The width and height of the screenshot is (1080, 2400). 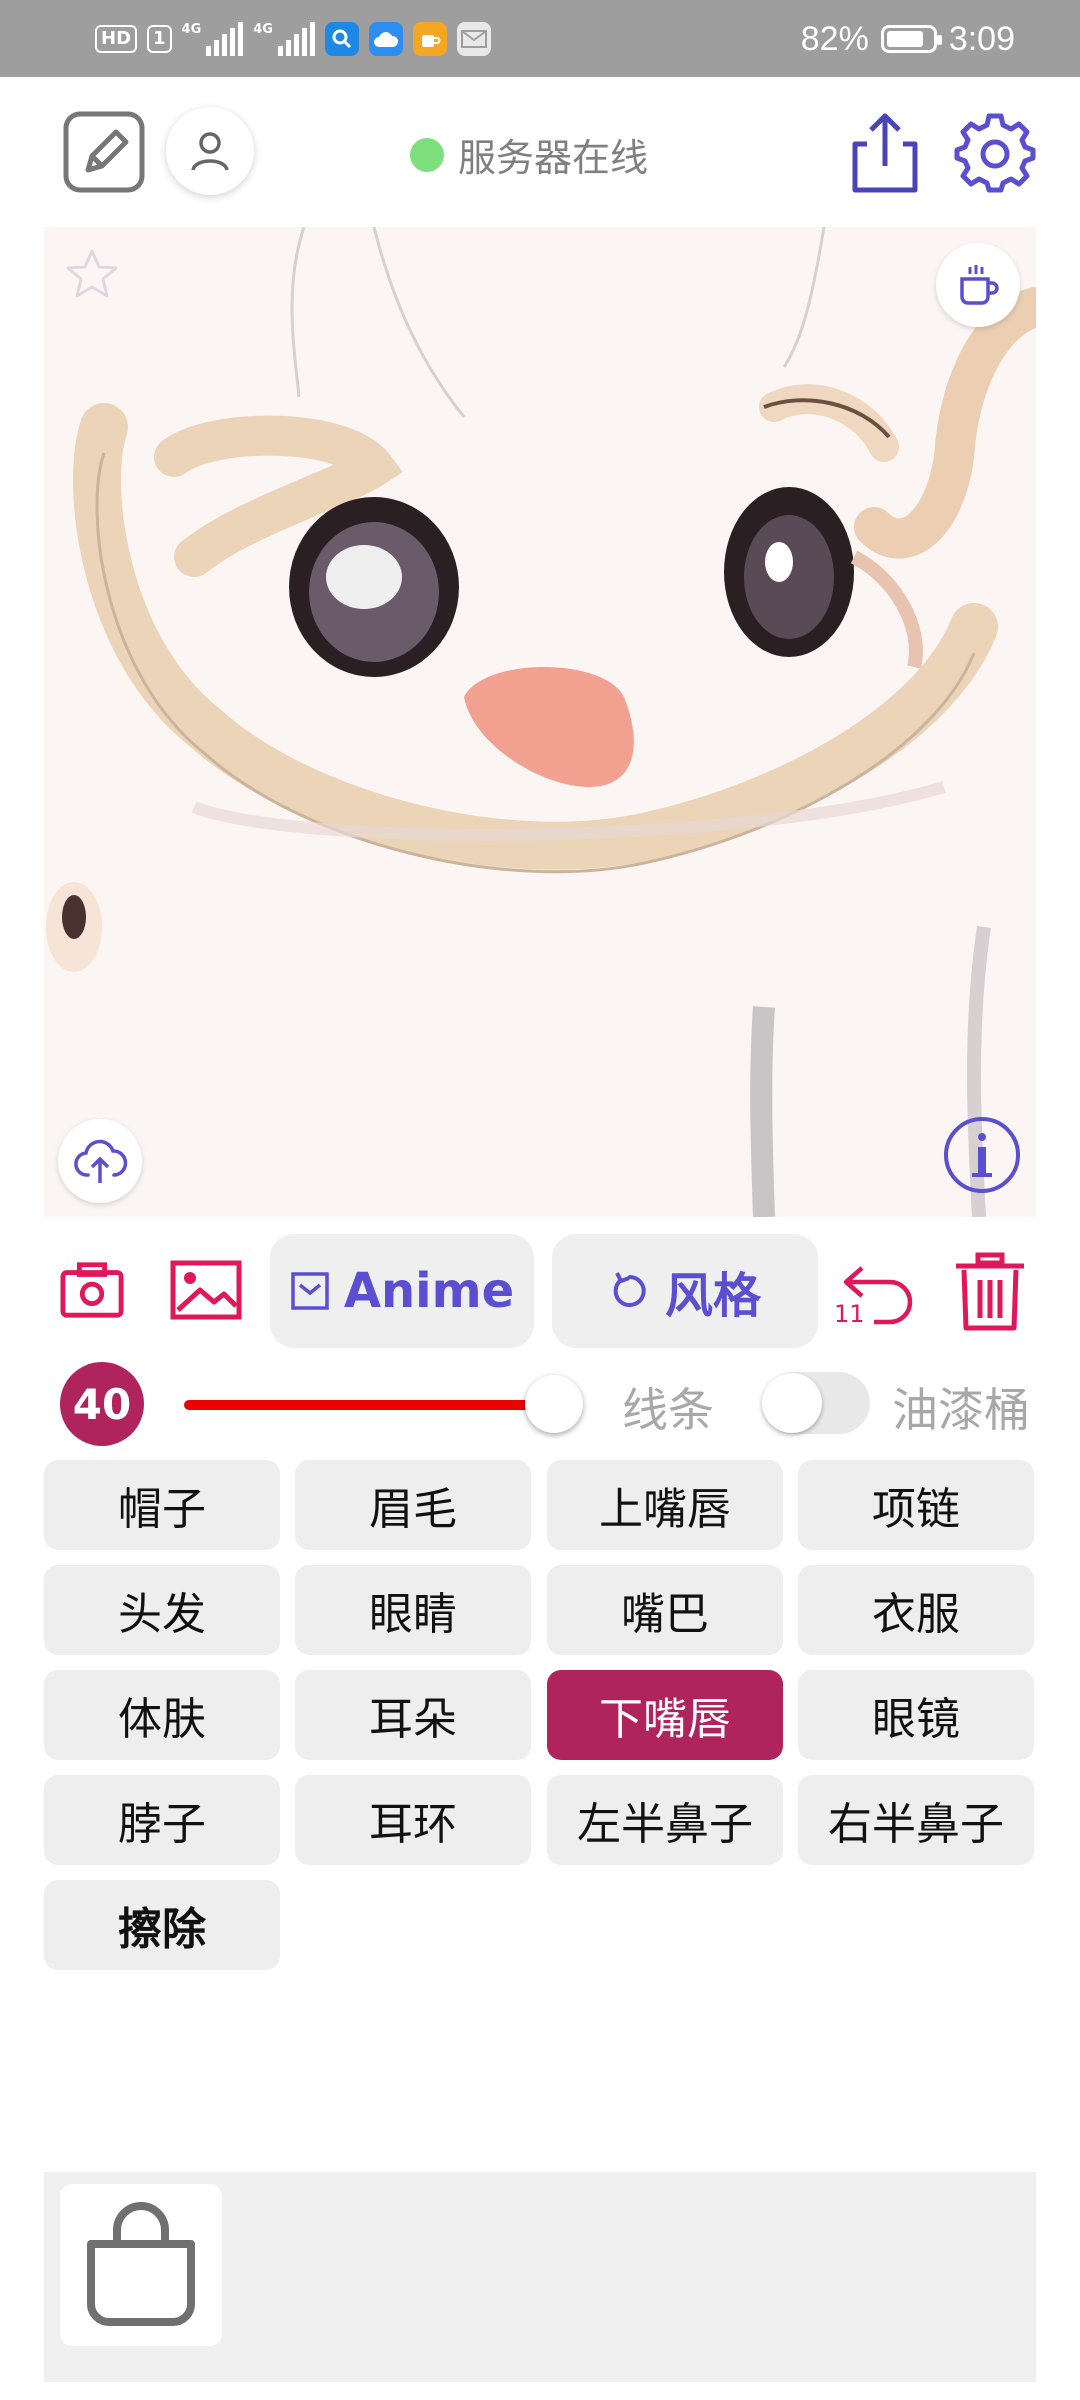 I want to click on region-tag: 脖子, so click(x=162, y=1820).